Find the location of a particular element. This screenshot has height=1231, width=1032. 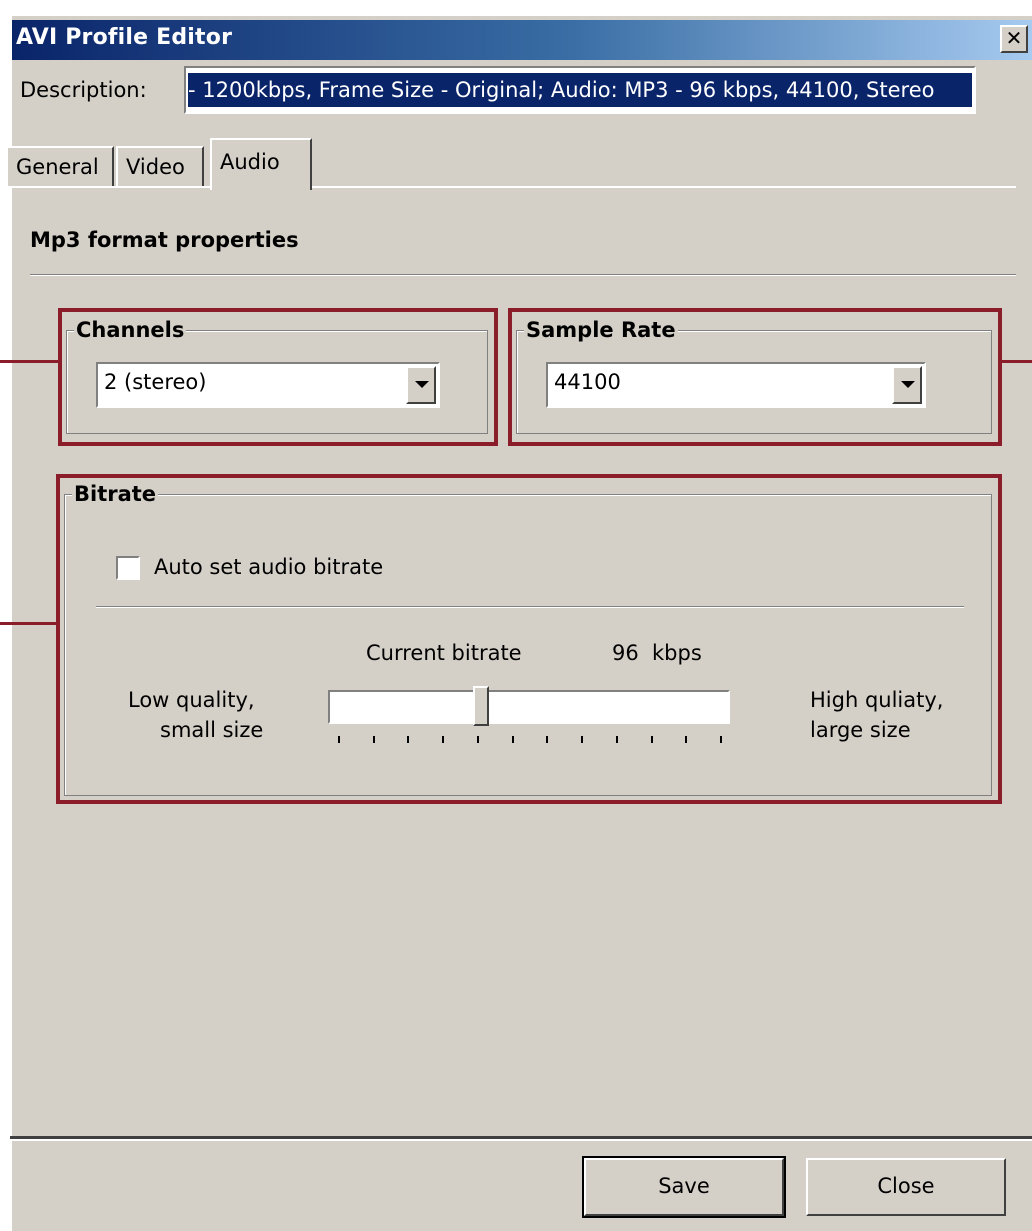

footer-divider is located at coordinates (521, 1138).